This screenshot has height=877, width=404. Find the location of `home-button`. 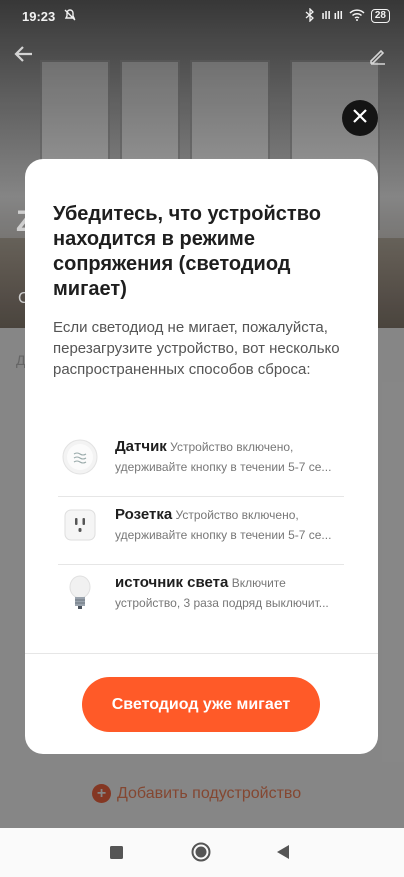

home-button is located at coordinates (201, 854).